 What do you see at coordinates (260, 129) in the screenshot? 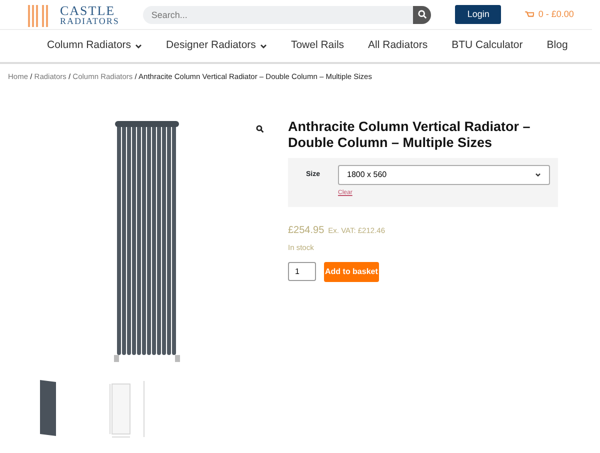
I see `magnifier-icon` at bounding box center [260, 129].